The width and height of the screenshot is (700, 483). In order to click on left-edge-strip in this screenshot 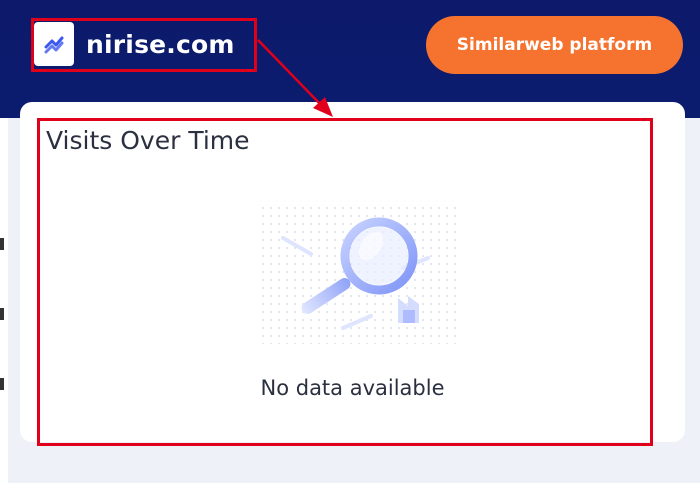, I will do `click(4, 300)`.